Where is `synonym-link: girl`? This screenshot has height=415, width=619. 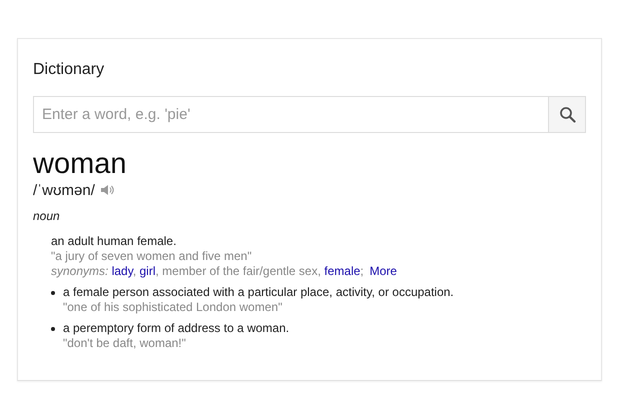
synonym-link: girl is located at coordinates (148, 271).